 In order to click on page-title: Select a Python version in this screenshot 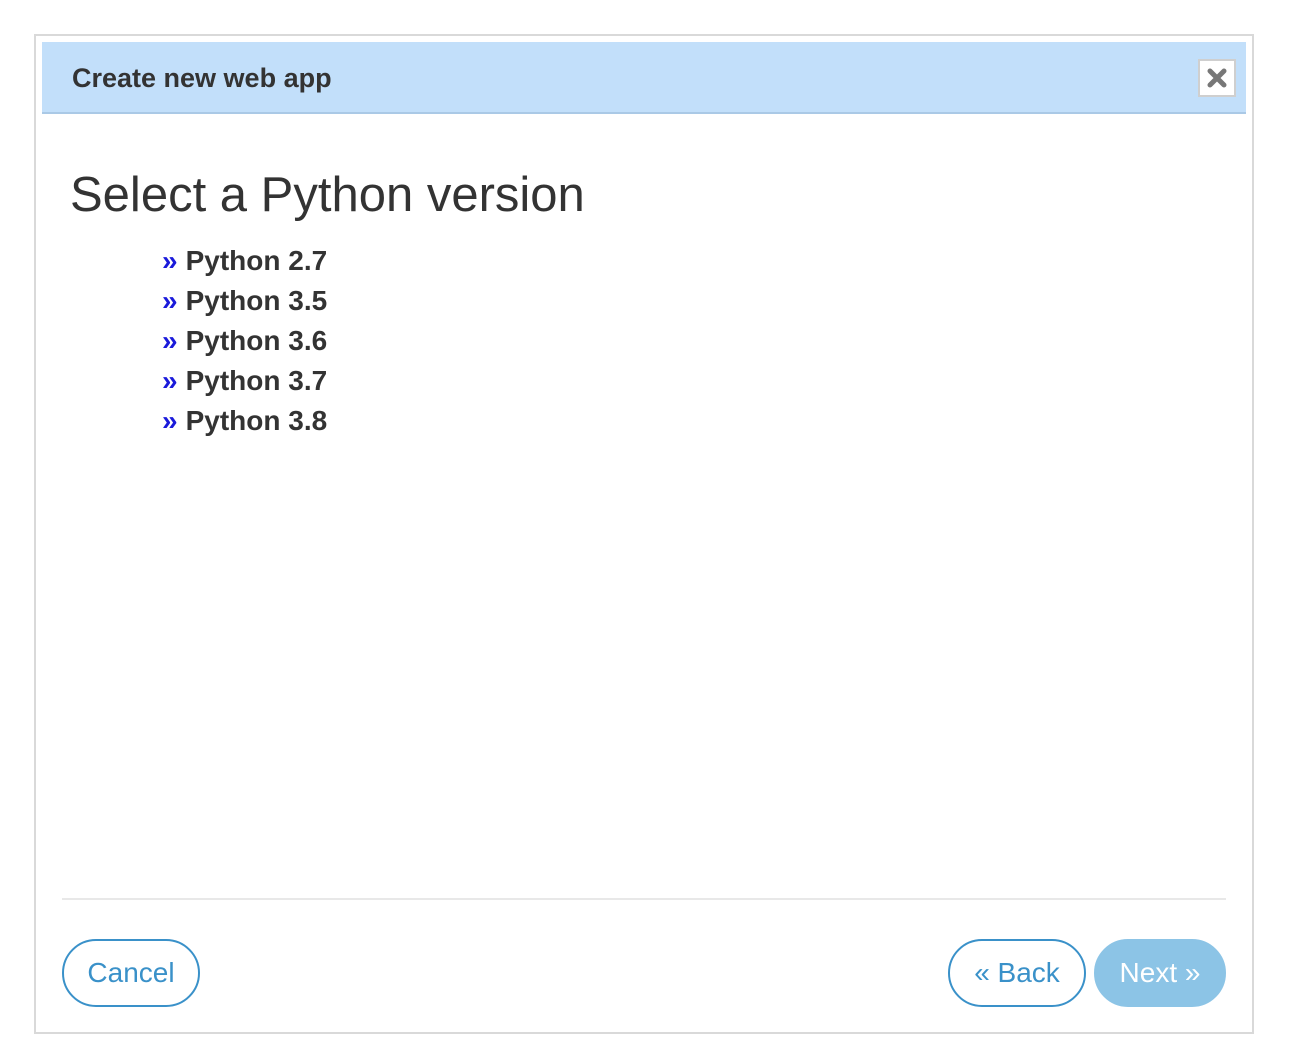, I will do `click(327, 195)`.